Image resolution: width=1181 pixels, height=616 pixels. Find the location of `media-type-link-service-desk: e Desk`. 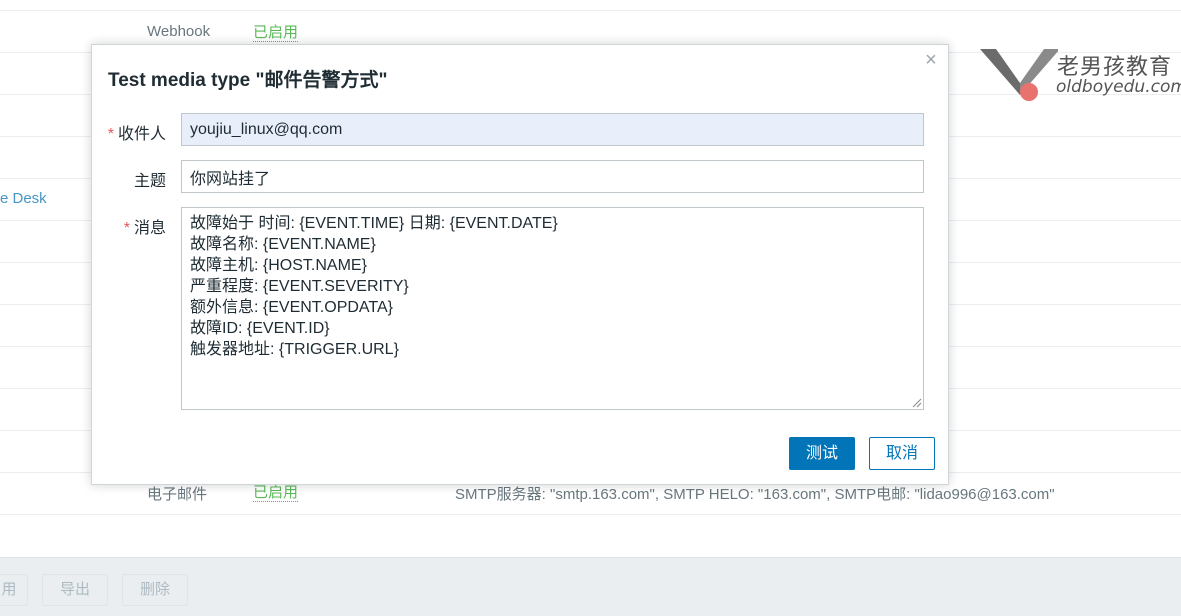

media-type-link-service-desk: e Desk is located at coordinates (23, 198).